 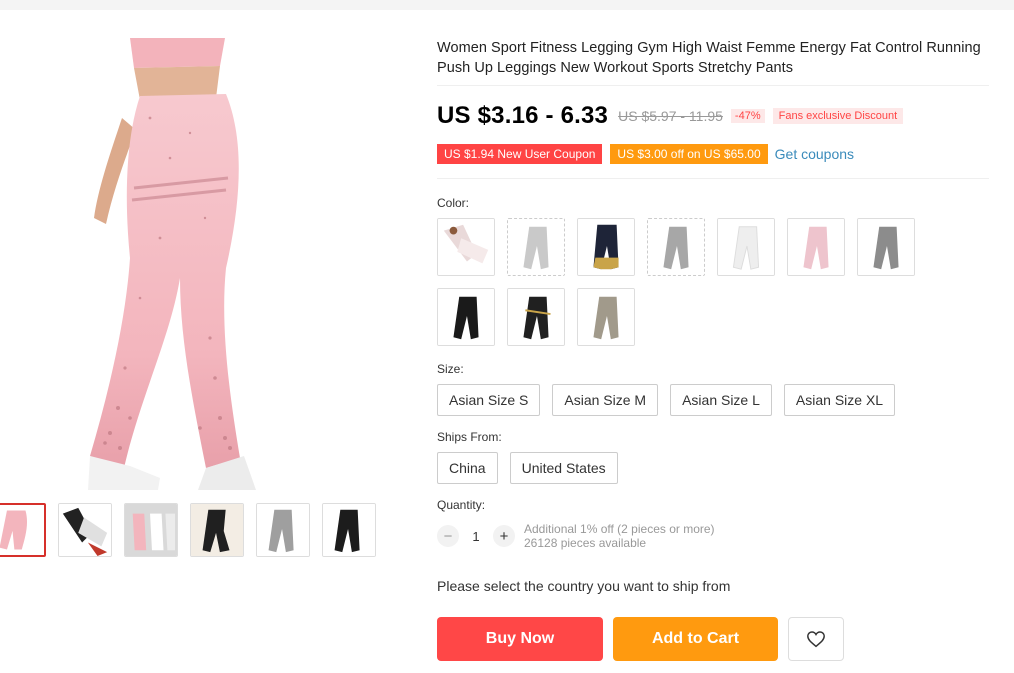 What do you see at coordinates (682, 282) in the screenshot?
I see `color-swatches` at bounding box center [682, 282].